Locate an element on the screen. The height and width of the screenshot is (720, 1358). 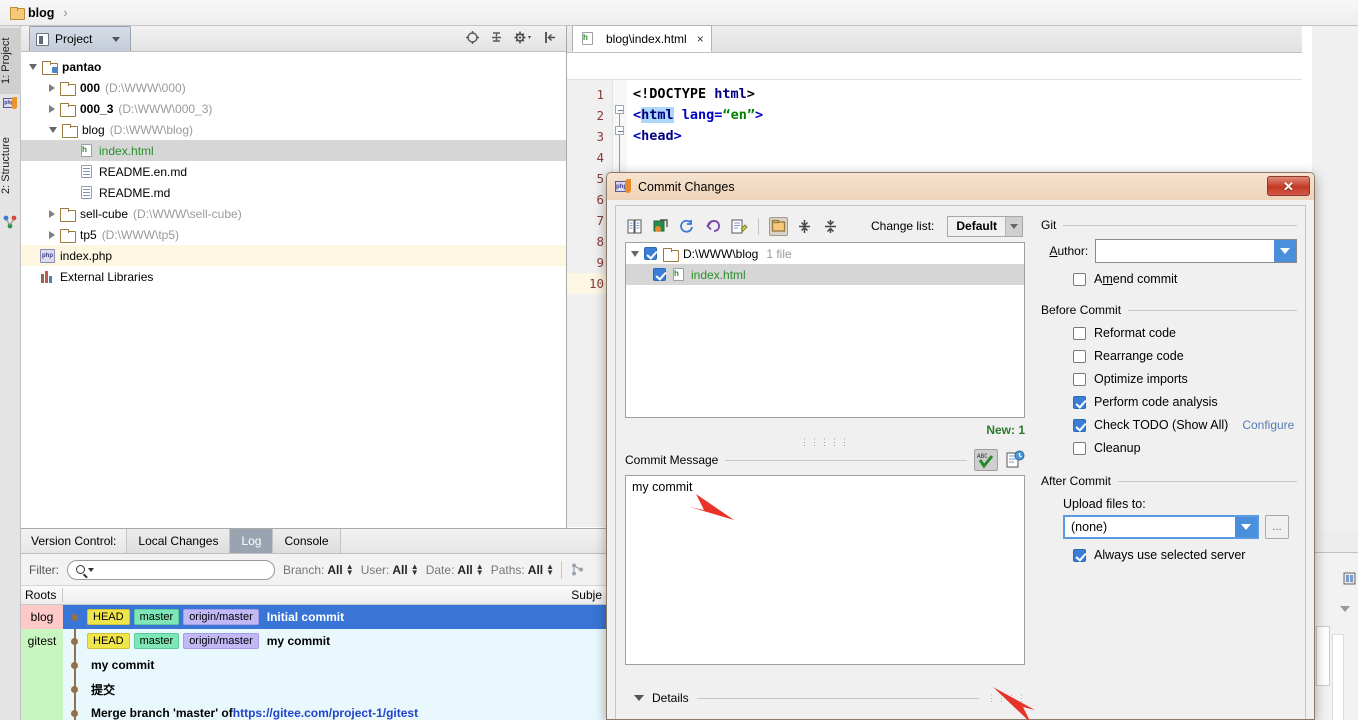
configure-link: Configure is located at coordinates (1268, 425).